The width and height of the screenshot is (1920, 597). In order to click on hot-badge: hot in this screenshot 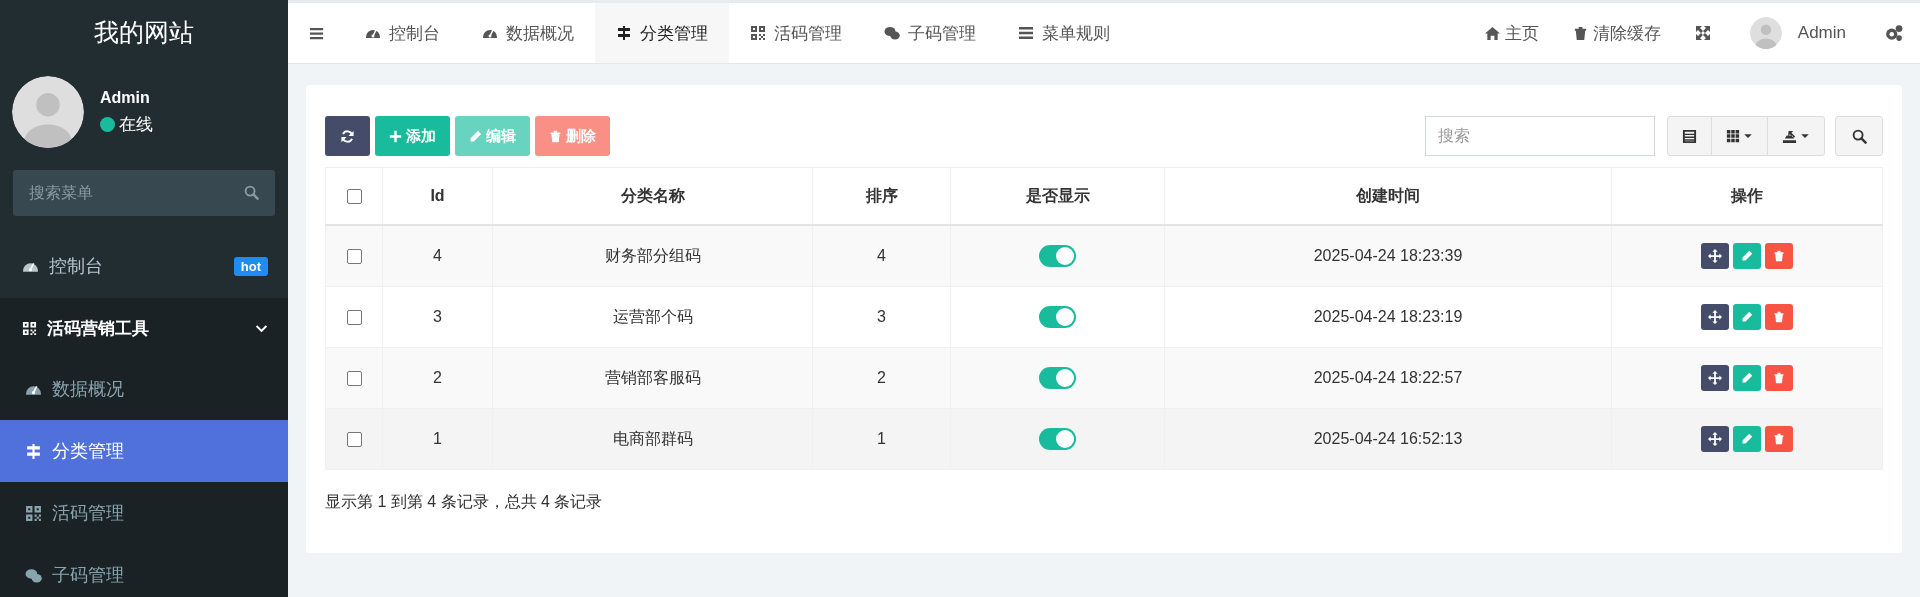, I will do `click(250, 266)`.